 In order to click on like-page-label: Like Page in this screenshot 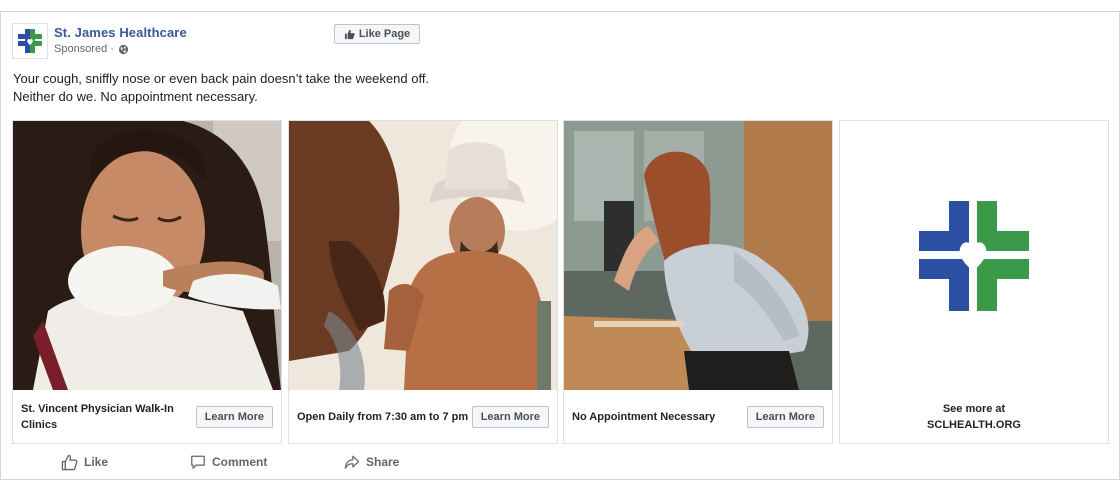, I will do `click(384, 34)`.